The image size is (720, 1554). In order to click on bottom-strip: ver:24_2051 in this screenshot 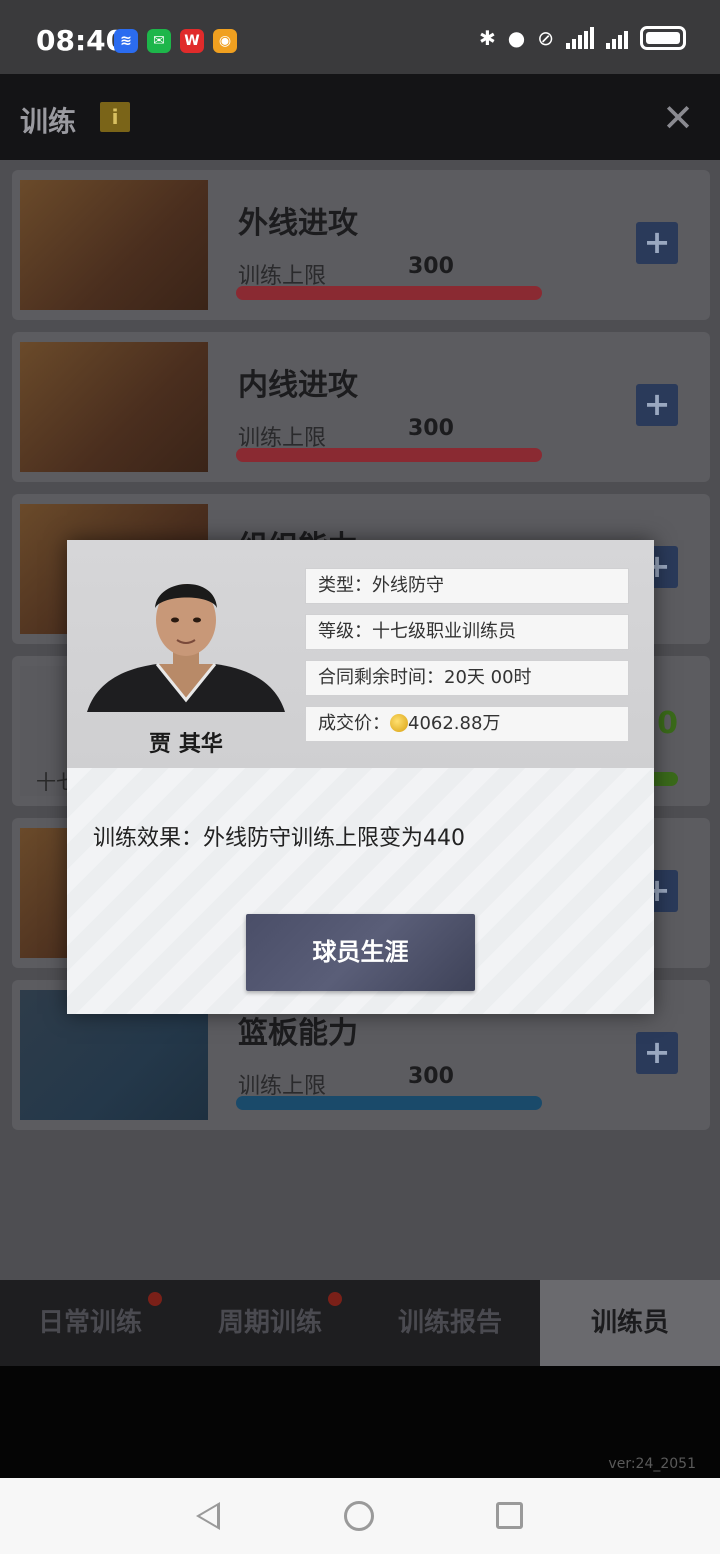, I will do `click(360, 1422)`.